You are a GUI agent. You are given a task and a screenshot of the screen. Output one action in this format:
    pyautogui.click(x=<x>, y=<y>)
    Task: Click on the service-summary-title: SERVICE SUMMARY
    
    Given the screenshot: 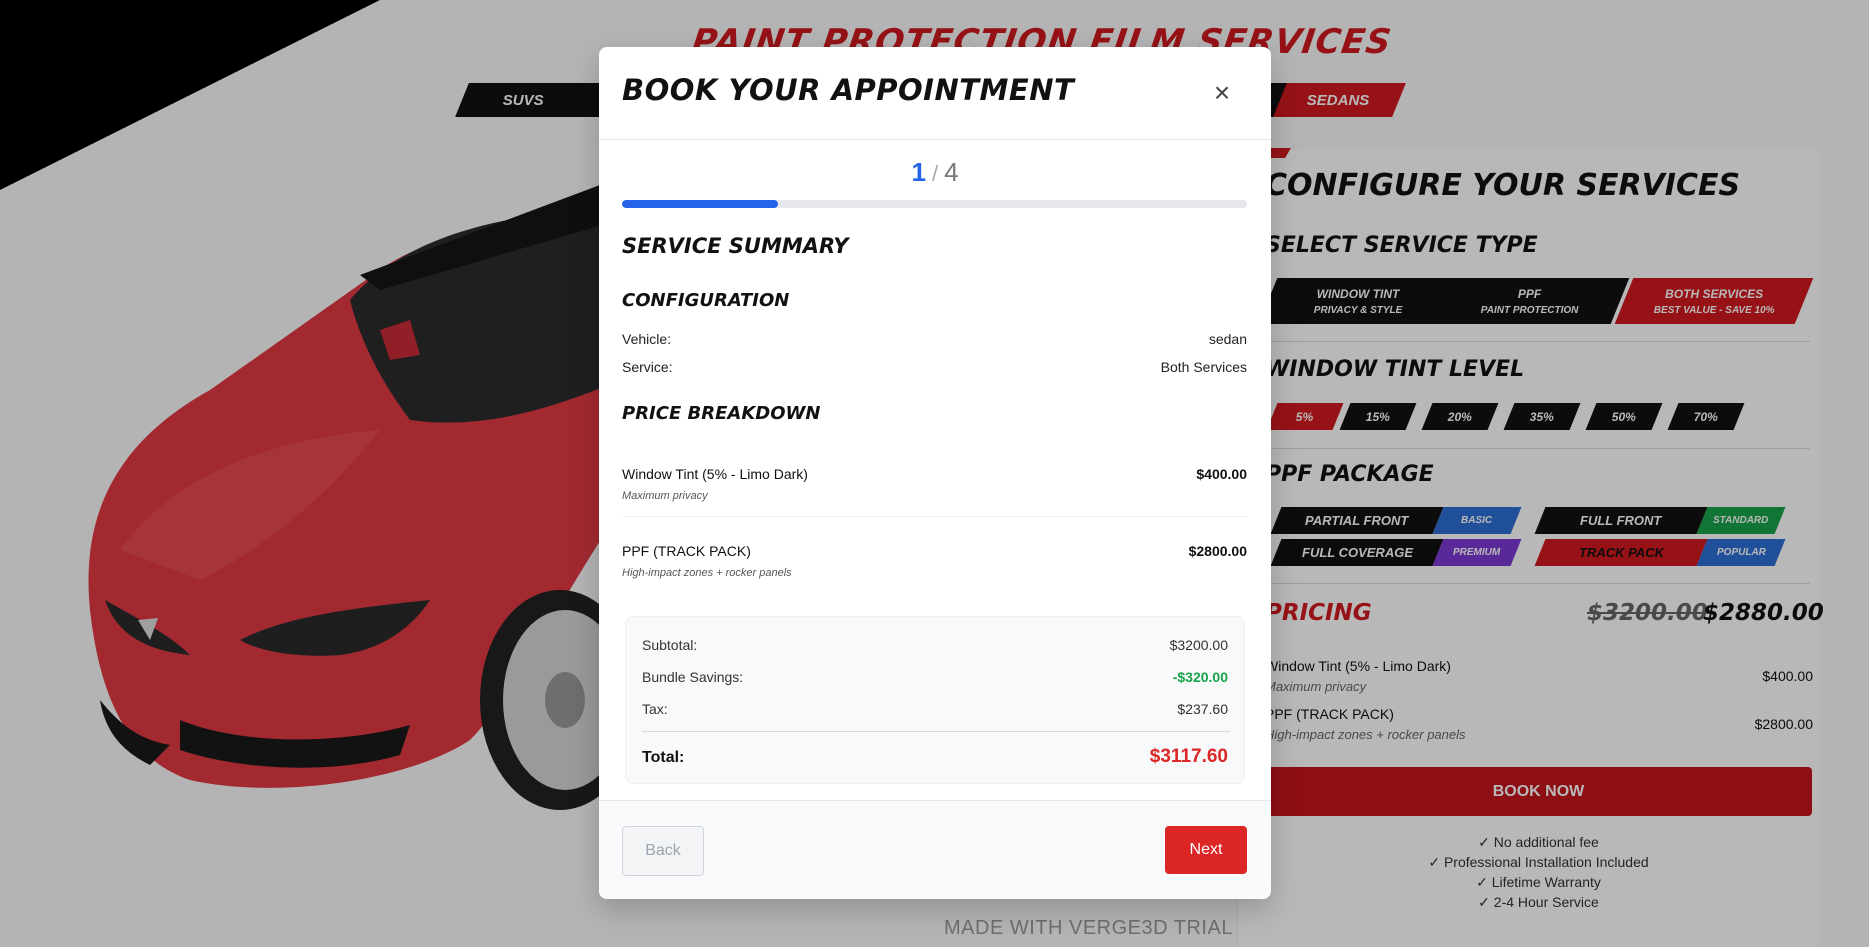 What is the action you would take?
    pyautogui.click(x=735, y=246)
    